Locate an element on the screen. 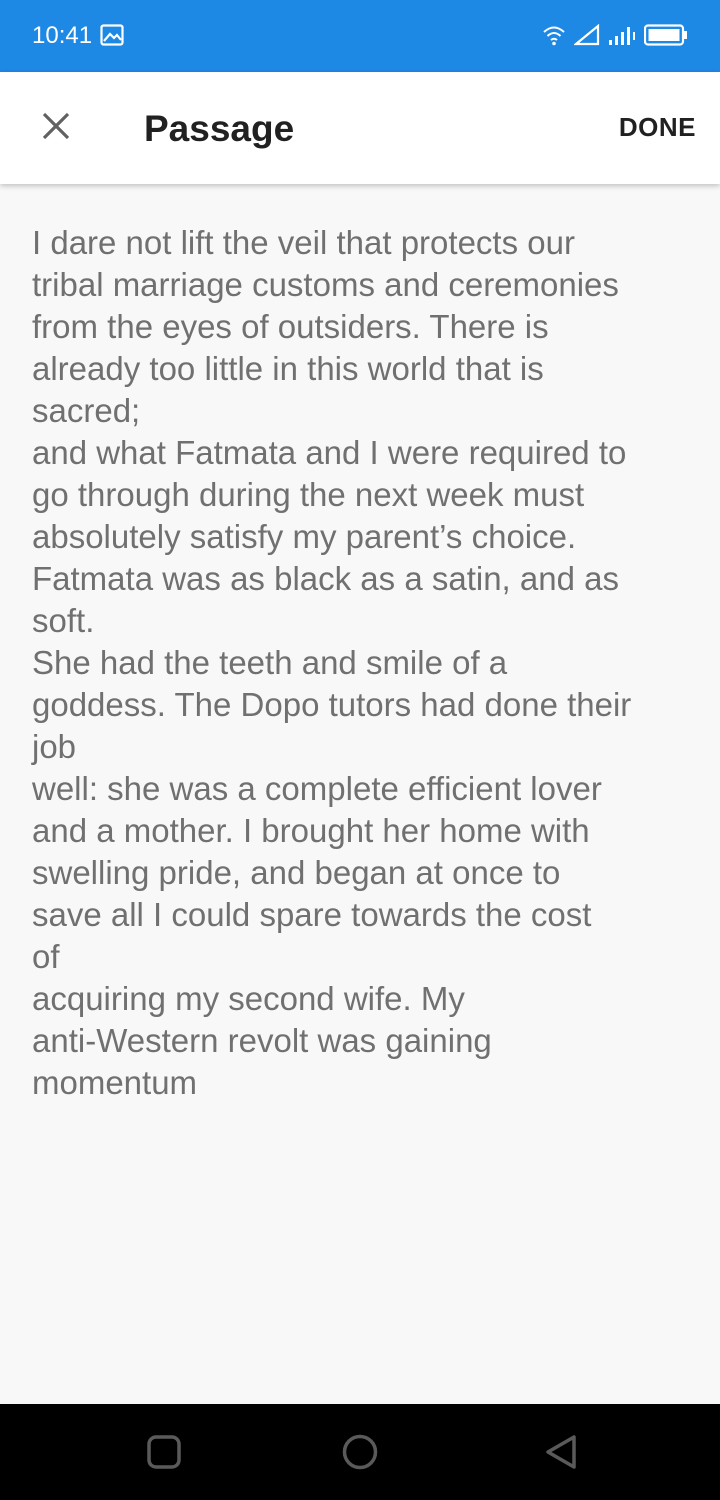 This screenshot has height=1500, width=720. back-triangle-icon is located at coordinates (561, 1454).